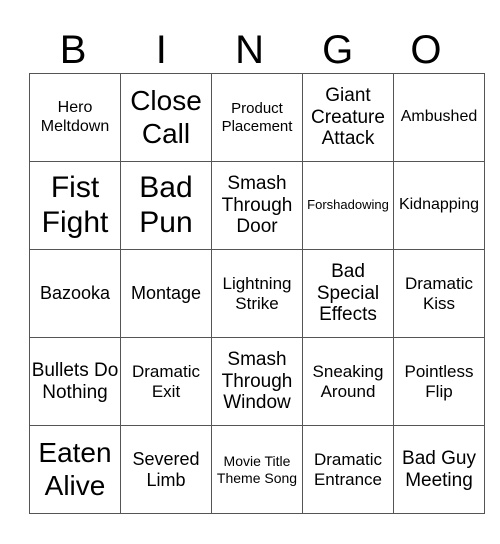  Describe the element at coordinates (75, 469) in the screenshot. I see `bingo-cell: Eaten Alive` at that location.